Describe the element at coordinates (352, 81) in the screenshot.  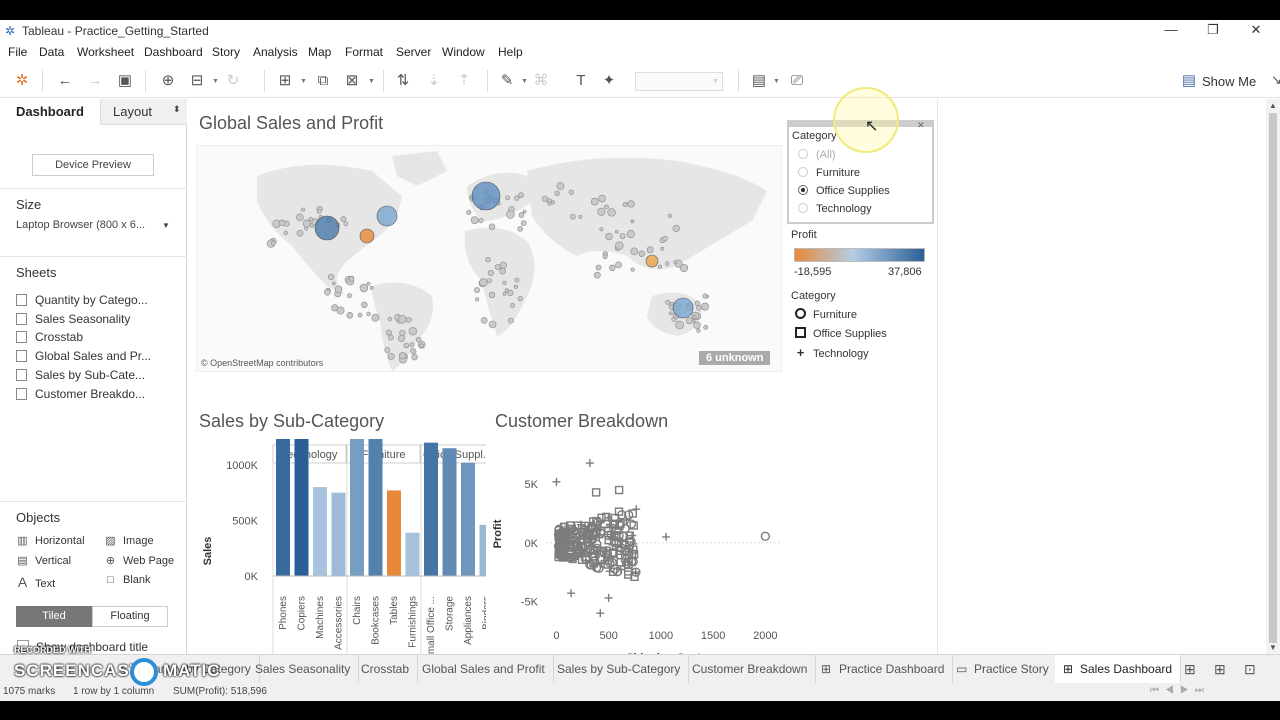
I see `clear-sheet-icon: ⊠` at that location.